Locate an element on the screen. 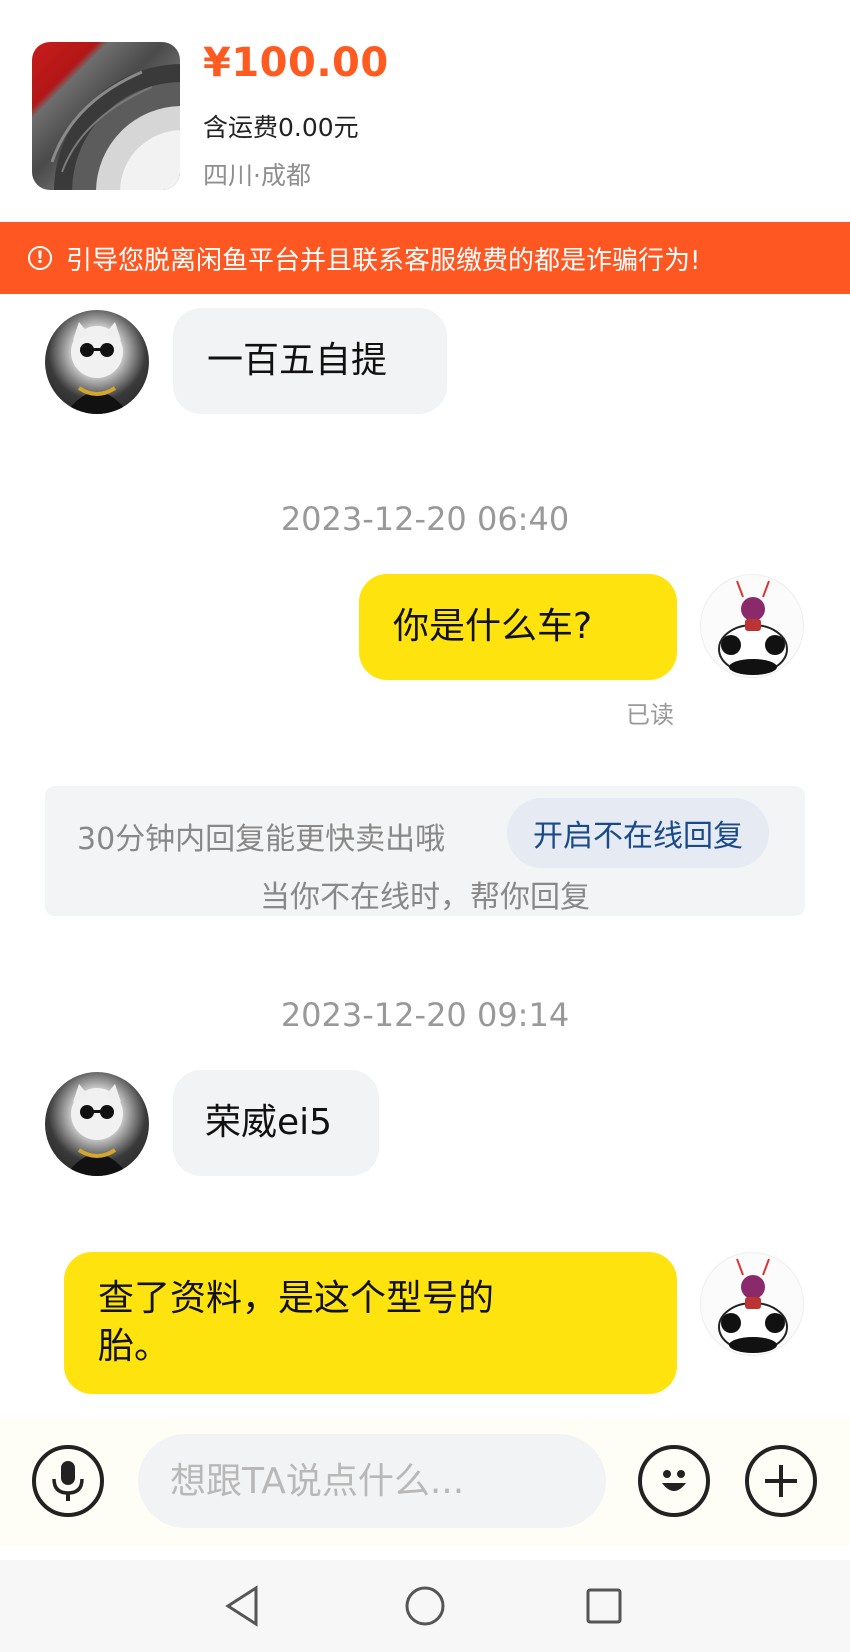 The height and width of the screenshot is (1652, 850). microphone-icon is located at coordinates (68, 1481).